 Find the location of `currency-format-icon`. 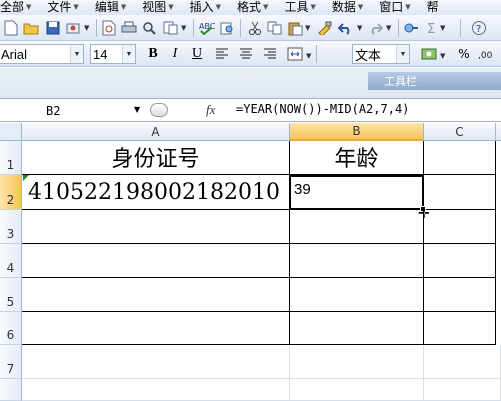

currency-format-icon is located at coordinates (429, 54).